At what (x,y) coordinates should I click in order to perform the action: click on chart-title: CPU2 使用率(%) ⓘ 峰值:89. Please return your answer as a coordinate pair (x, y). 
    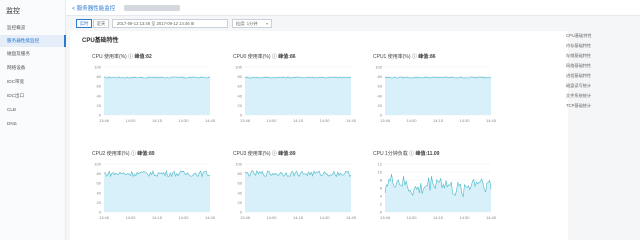
    Looking at the image, I should click on (123, 154).